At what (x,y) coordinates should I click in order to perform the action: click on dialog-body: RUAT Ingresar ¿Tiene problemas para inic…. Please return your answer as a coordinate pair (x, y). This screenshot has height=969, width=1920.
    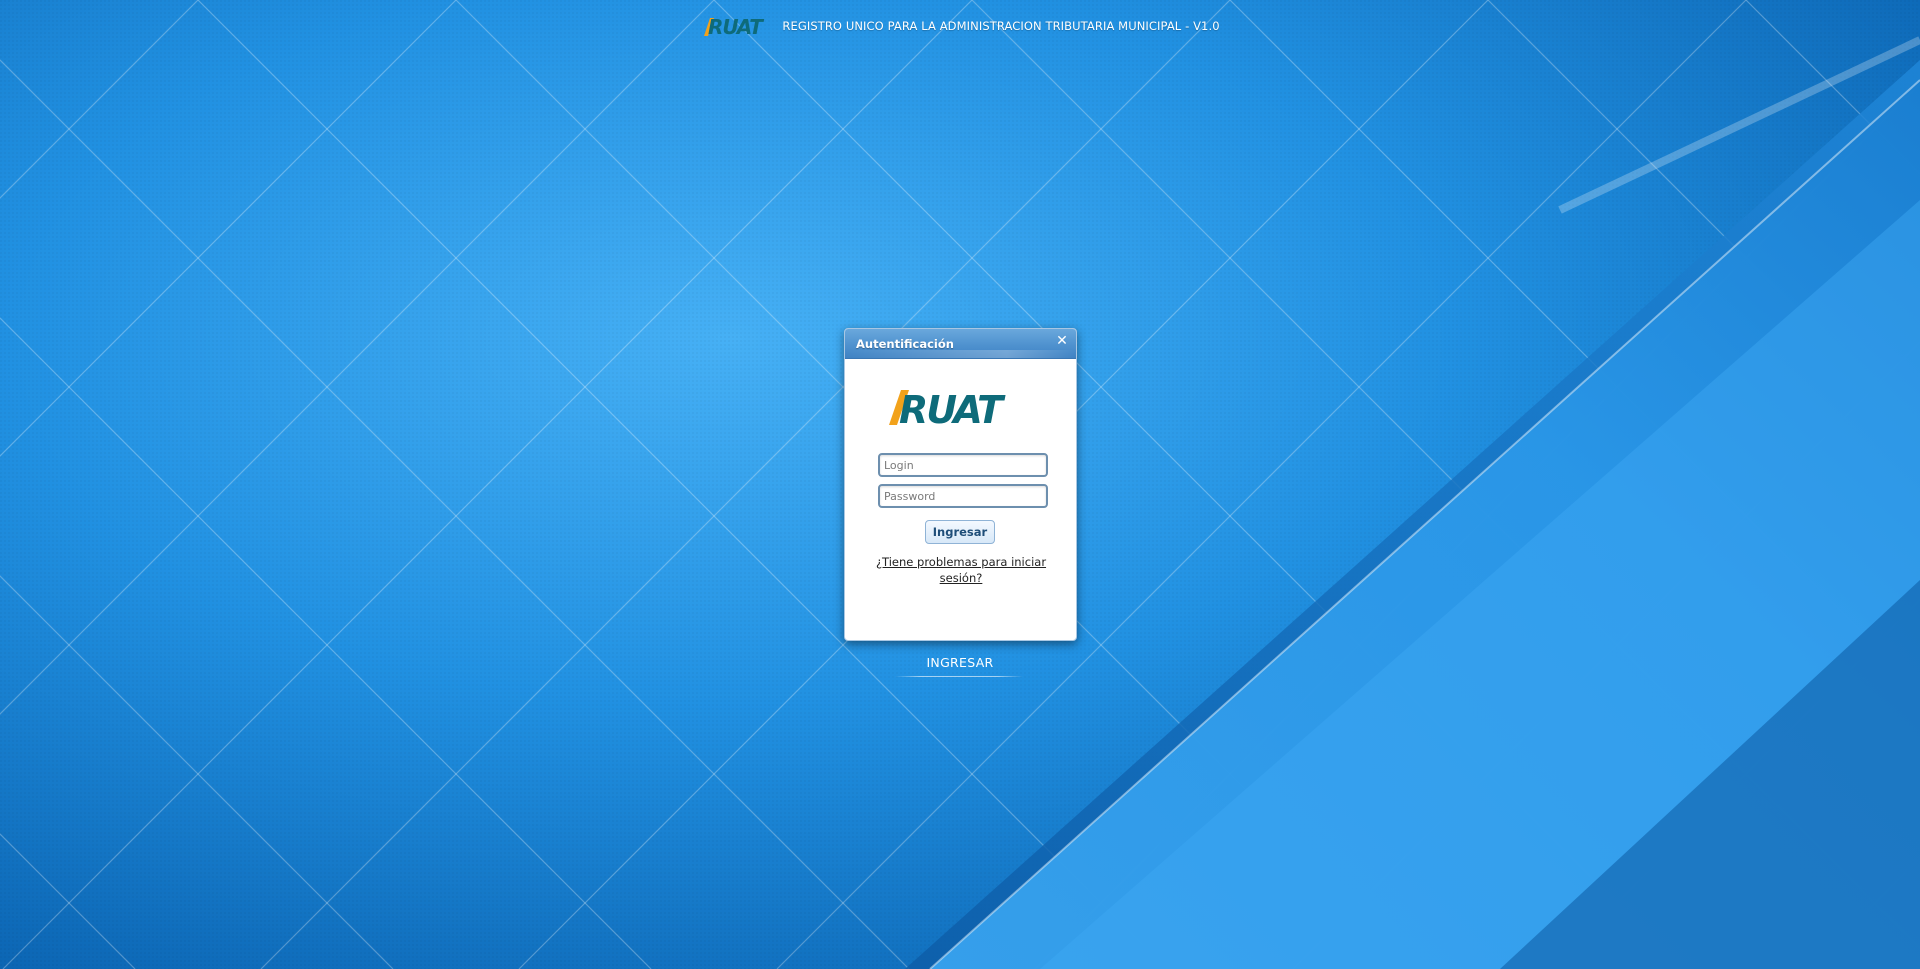
    Looking at the image, I should click on (960, 499).